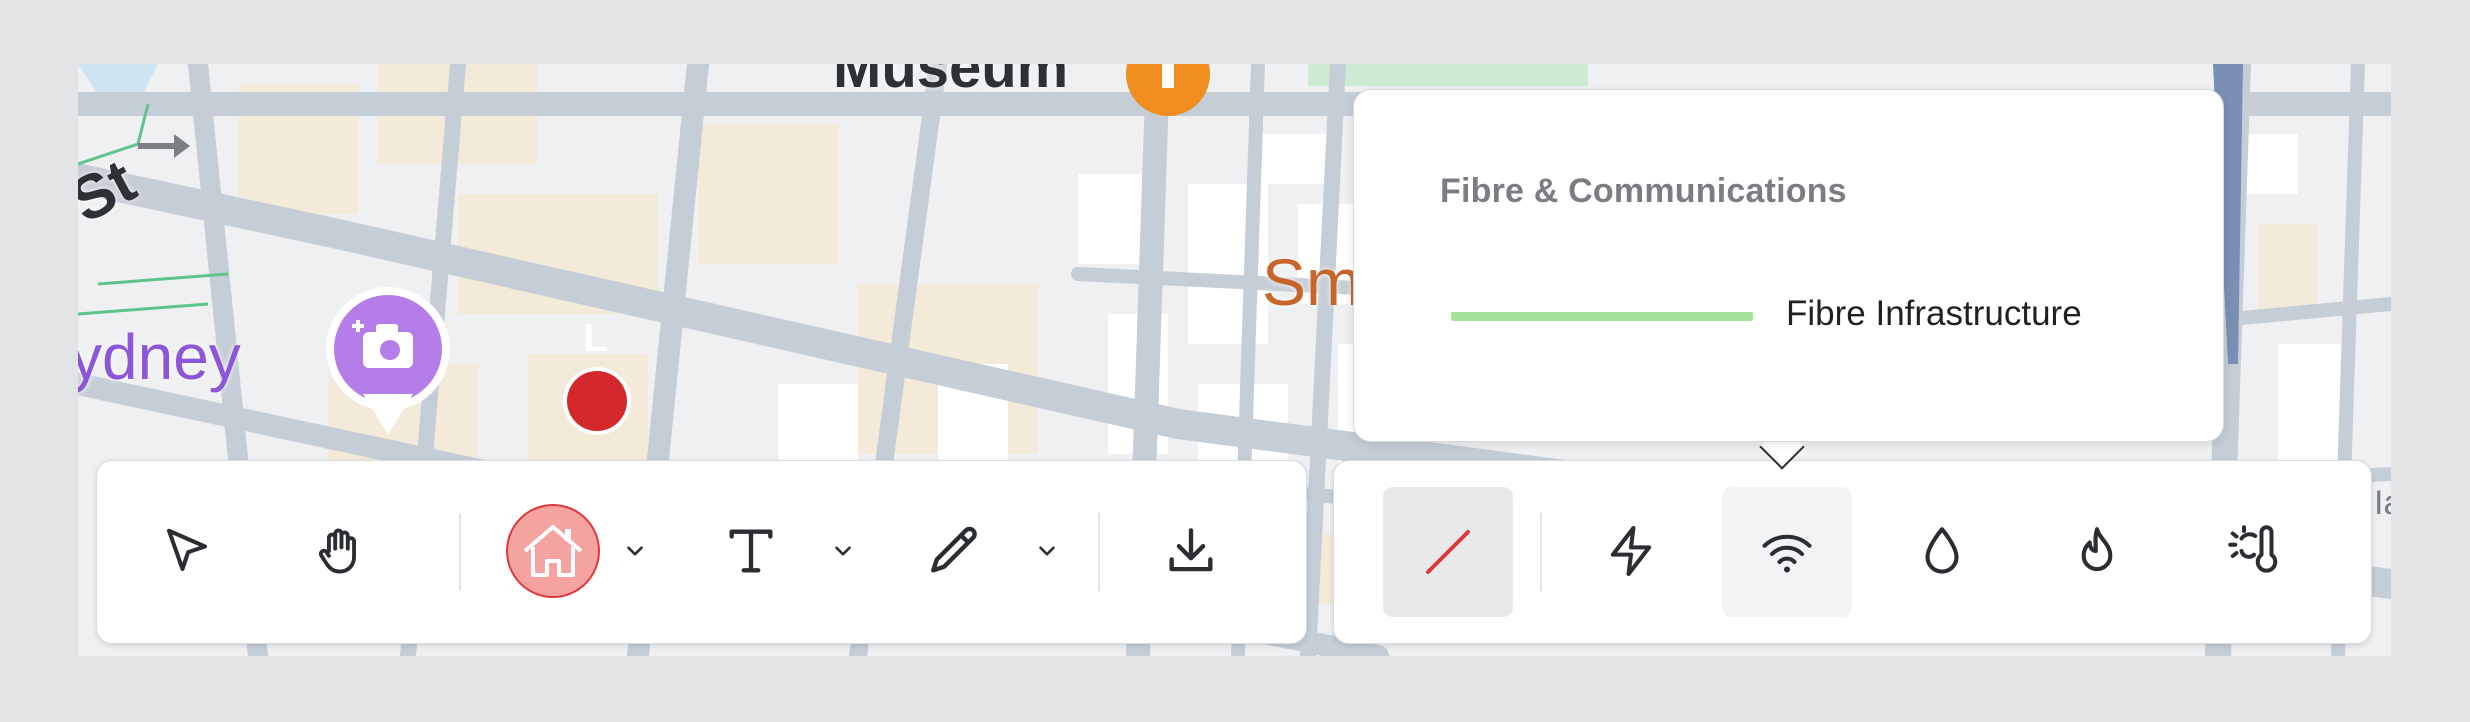 The image size is (2470, 722). I want to click on diagonal-line-icon, so click(1448, 552).